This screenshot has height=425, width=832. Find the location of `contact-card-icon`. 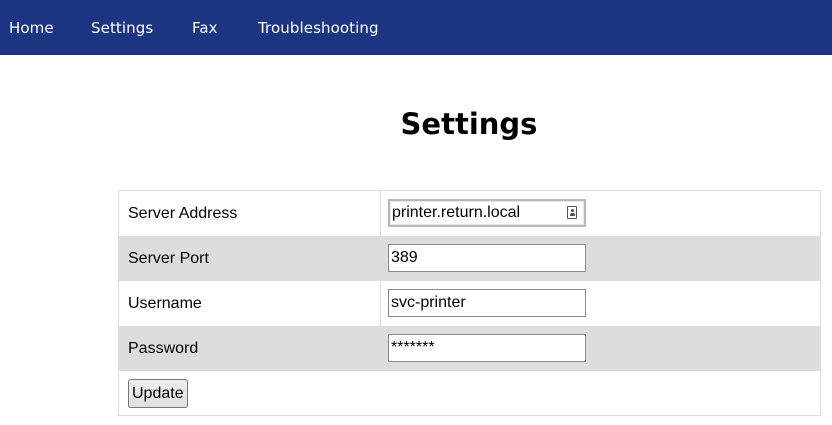

contact-card-icon is located at coordinates (572, 212).